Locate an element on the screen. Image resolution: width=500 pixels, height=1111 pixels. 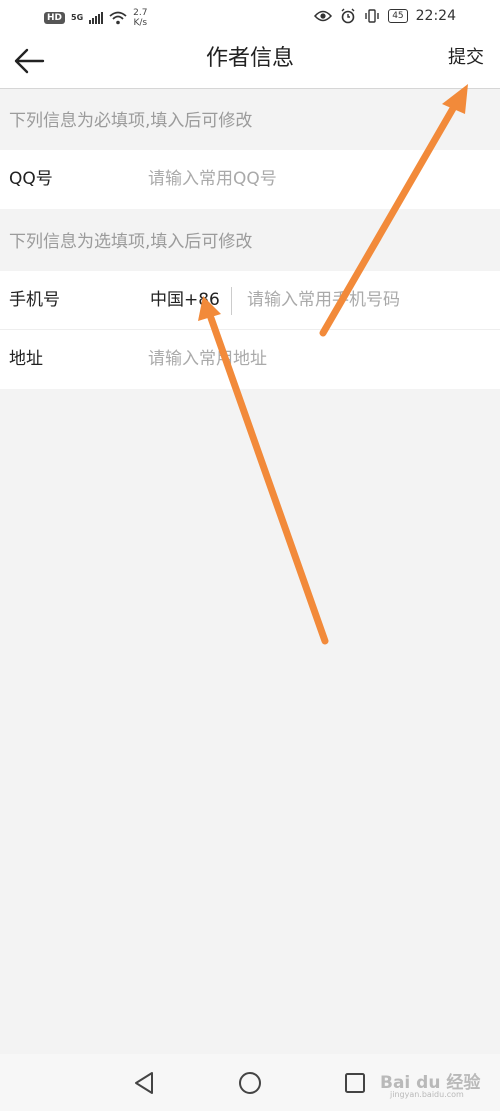
status-right: 45 22:24 is located at coordinates (385, 16).